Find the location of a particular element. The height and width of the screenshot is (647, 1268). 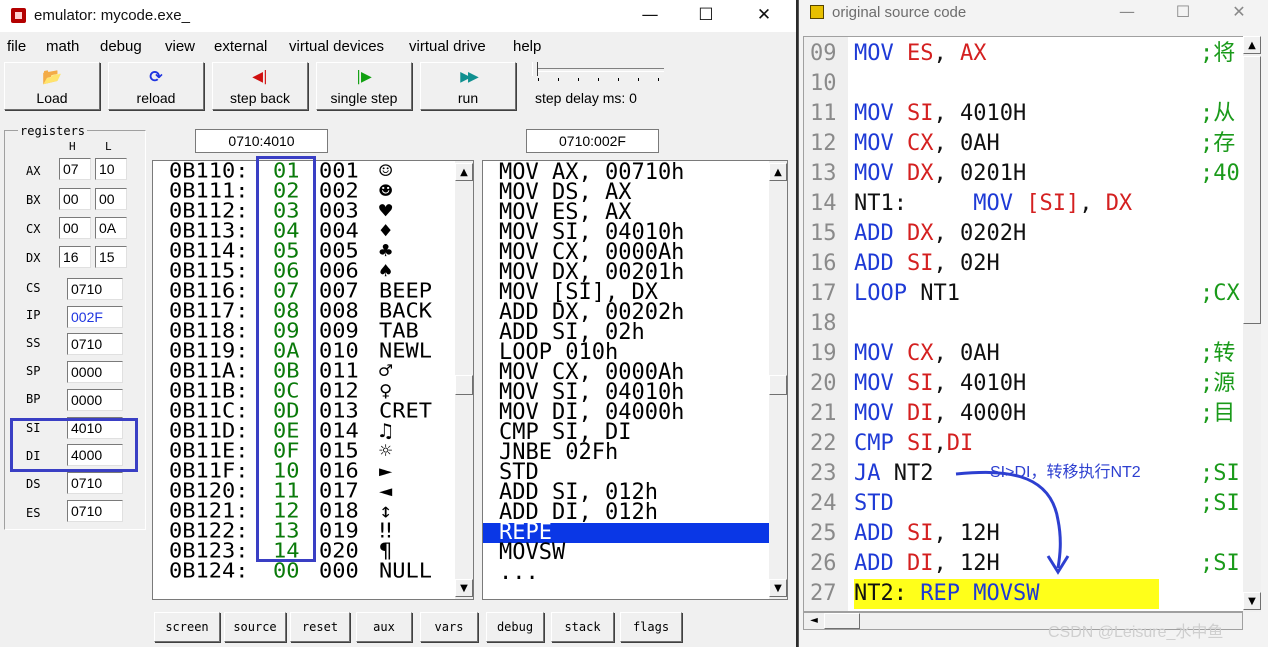

source-close-button: ✕ is located at coordinates (1239, 13).